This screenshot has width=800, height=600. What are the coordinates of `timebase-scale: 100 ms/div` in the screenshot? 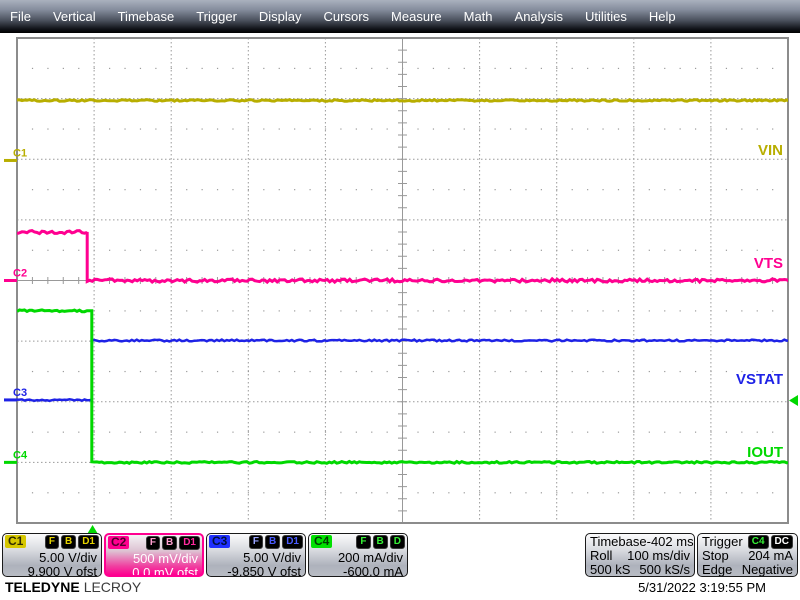 It's located at (658, 555).